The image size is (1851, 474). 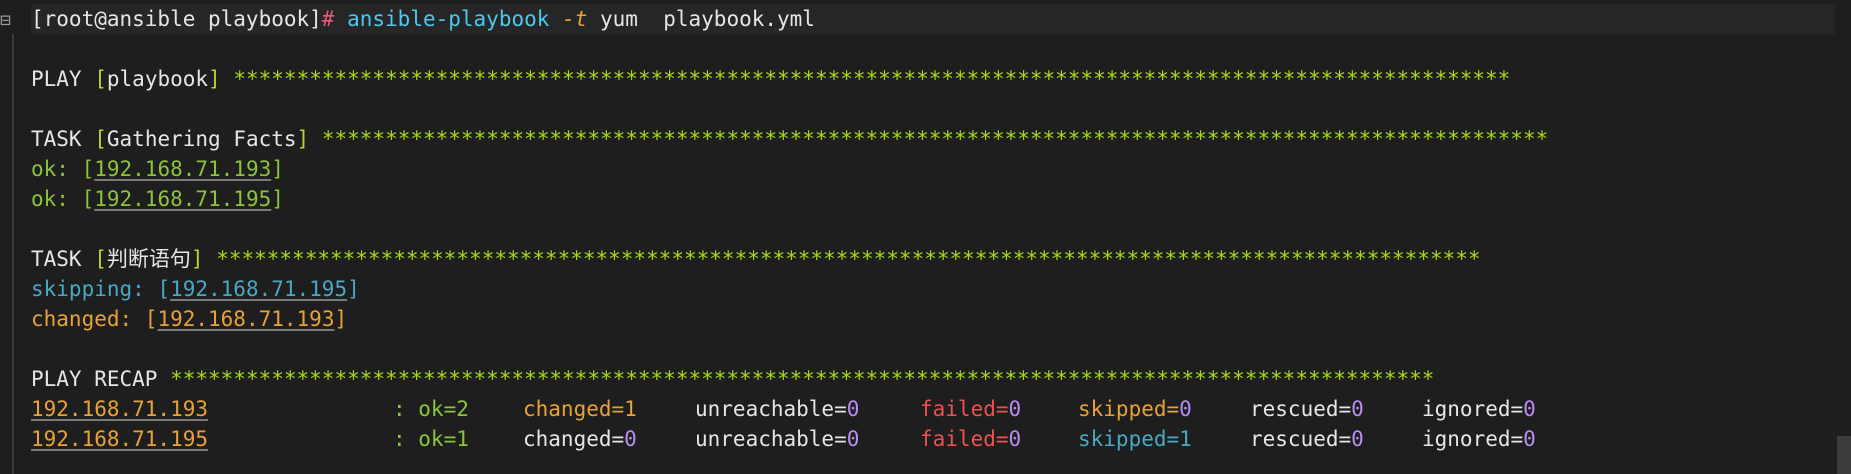 What do you see at coordinates (201, 139) in the screenshot?
I see `task-name: Gathering Facts` at bounding box center [201, 139].